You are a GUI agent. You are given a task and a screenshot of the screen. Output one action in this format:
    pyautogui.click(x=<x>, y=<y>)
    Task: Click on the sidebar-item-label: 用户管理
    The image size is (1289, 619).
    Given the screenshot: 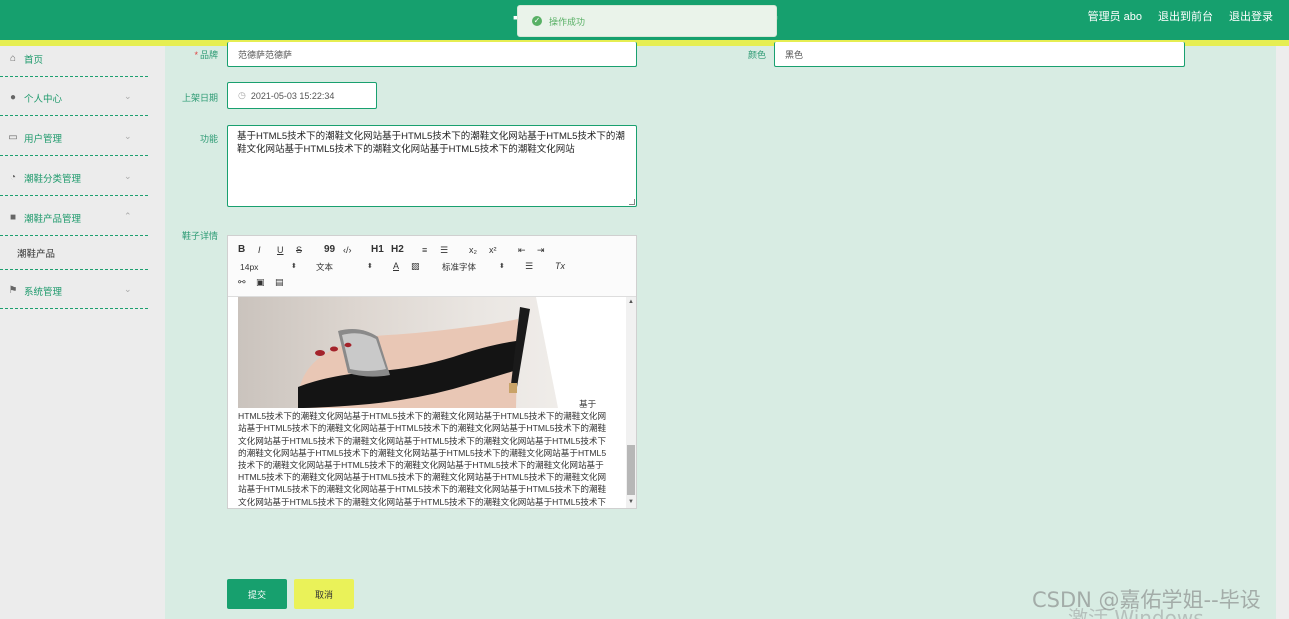 What is the action you would take?
    pyautogui.click(x=43, y=139)
    